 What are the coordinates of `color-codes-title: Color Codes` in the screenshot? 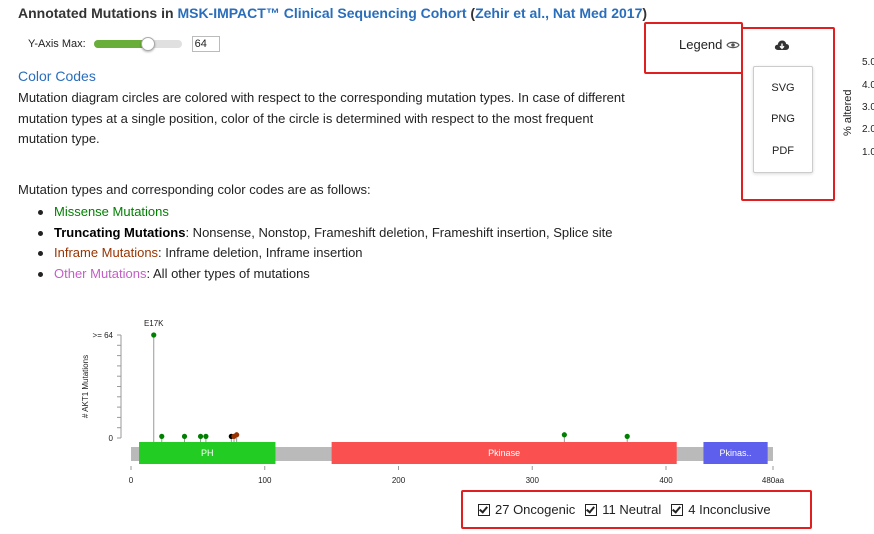 It's located at (57, 76).